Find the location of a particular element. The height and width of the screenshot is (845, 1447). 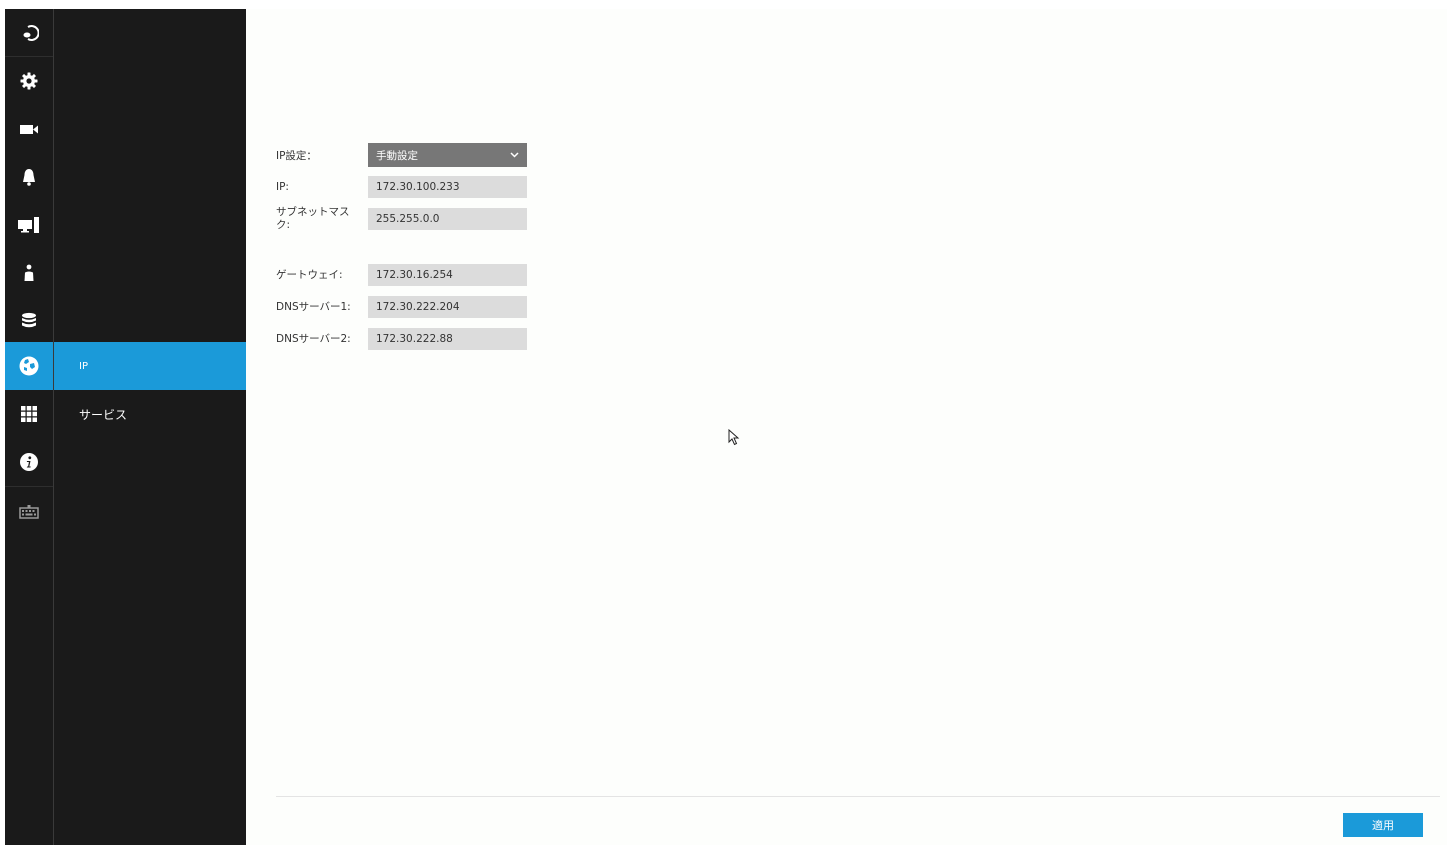

bell-icon is located at coordinates (29, 177).